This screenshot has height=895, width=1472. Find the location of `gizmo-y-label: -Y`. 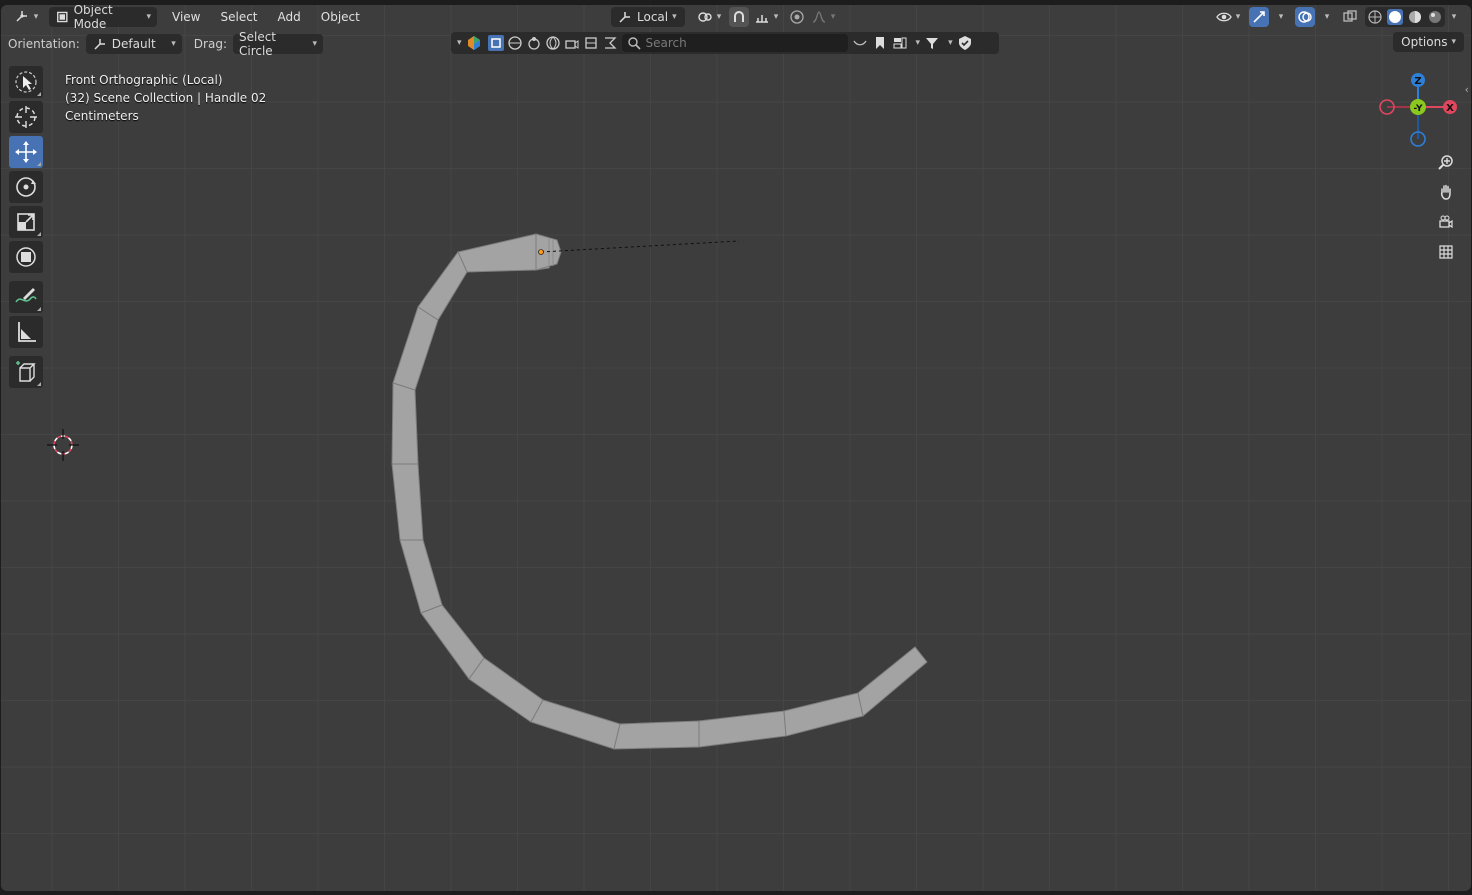

gizmo-y-label: -Y is located at coordinates (1418, 109).